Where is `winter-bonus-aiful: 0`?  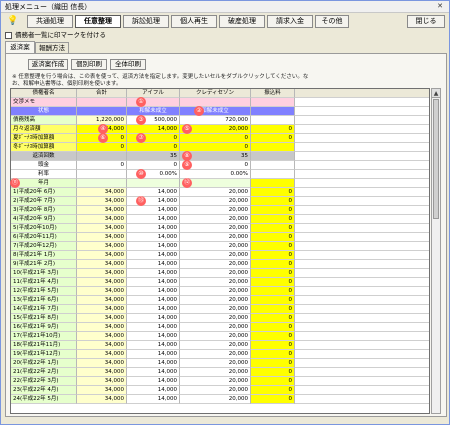 winter-bonus-aiful: 0 is located at coordinates (153, 147).